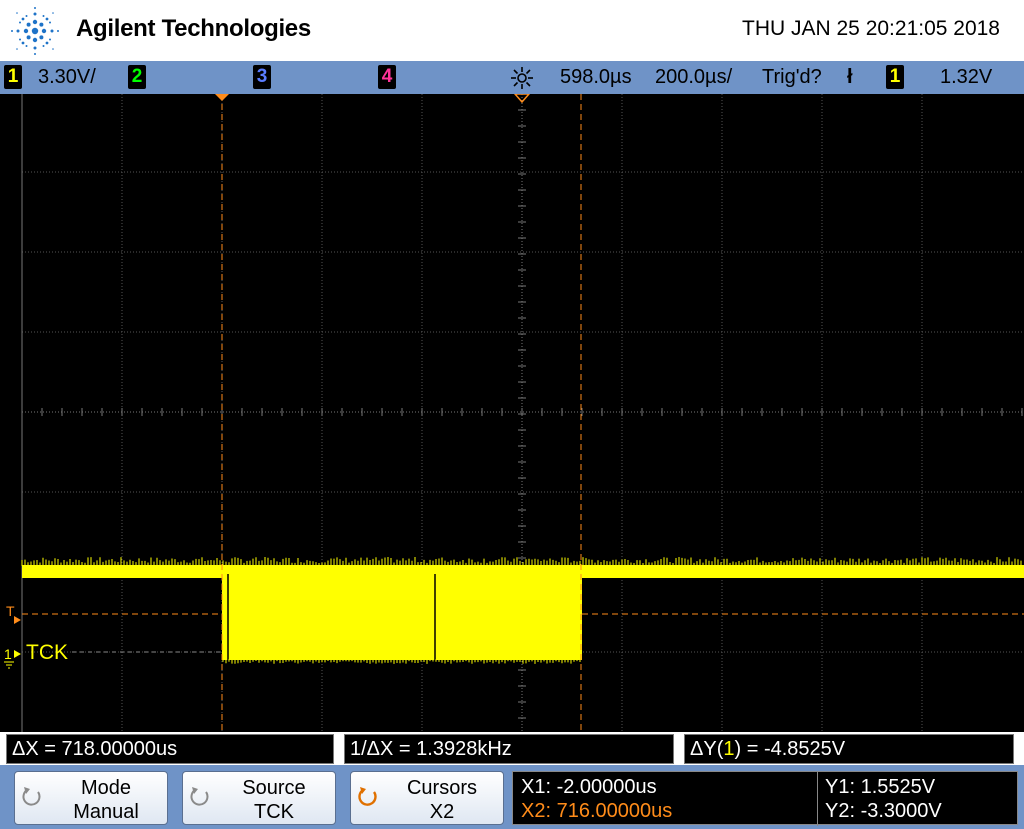 This screenshot has width=1024, height=829. Describe the element at coordinates (522, 78) in the screenshot. I see `delay-knob-icon` at that location.